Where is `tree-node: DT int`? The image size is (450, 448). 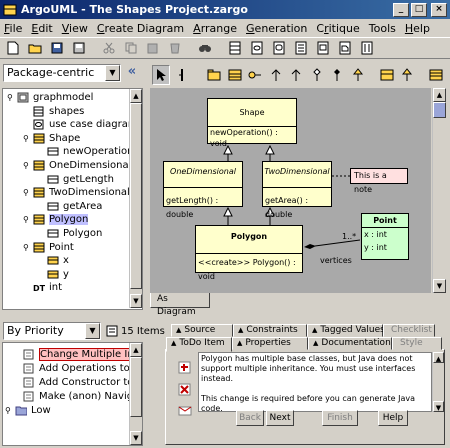
tree-node: DT int is located at coordinates (42, 287).